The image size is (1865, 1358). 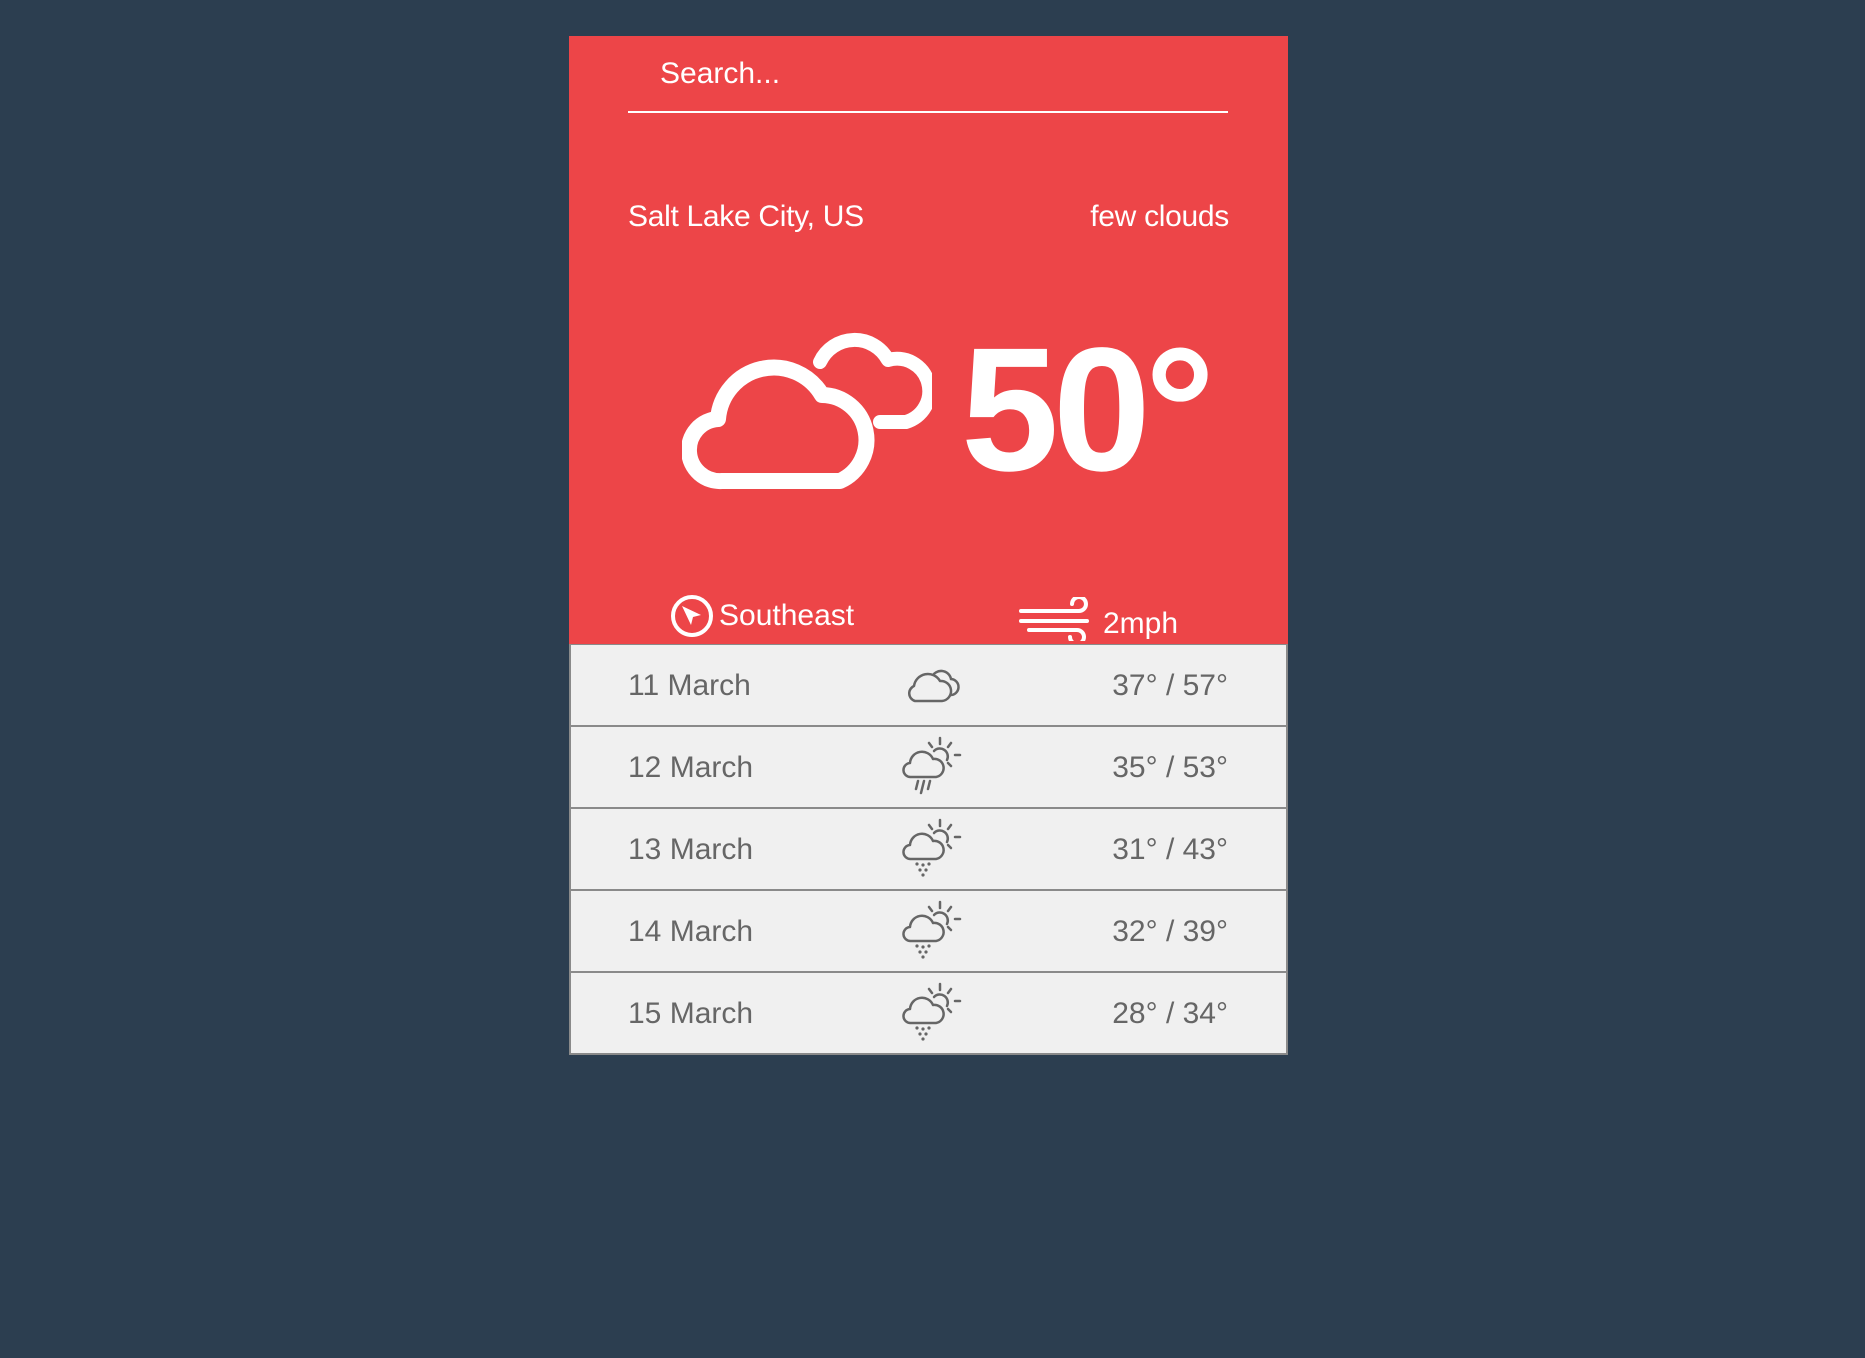 I want to click on wind-direction-label: Southeast, so click(x=787, y=615).